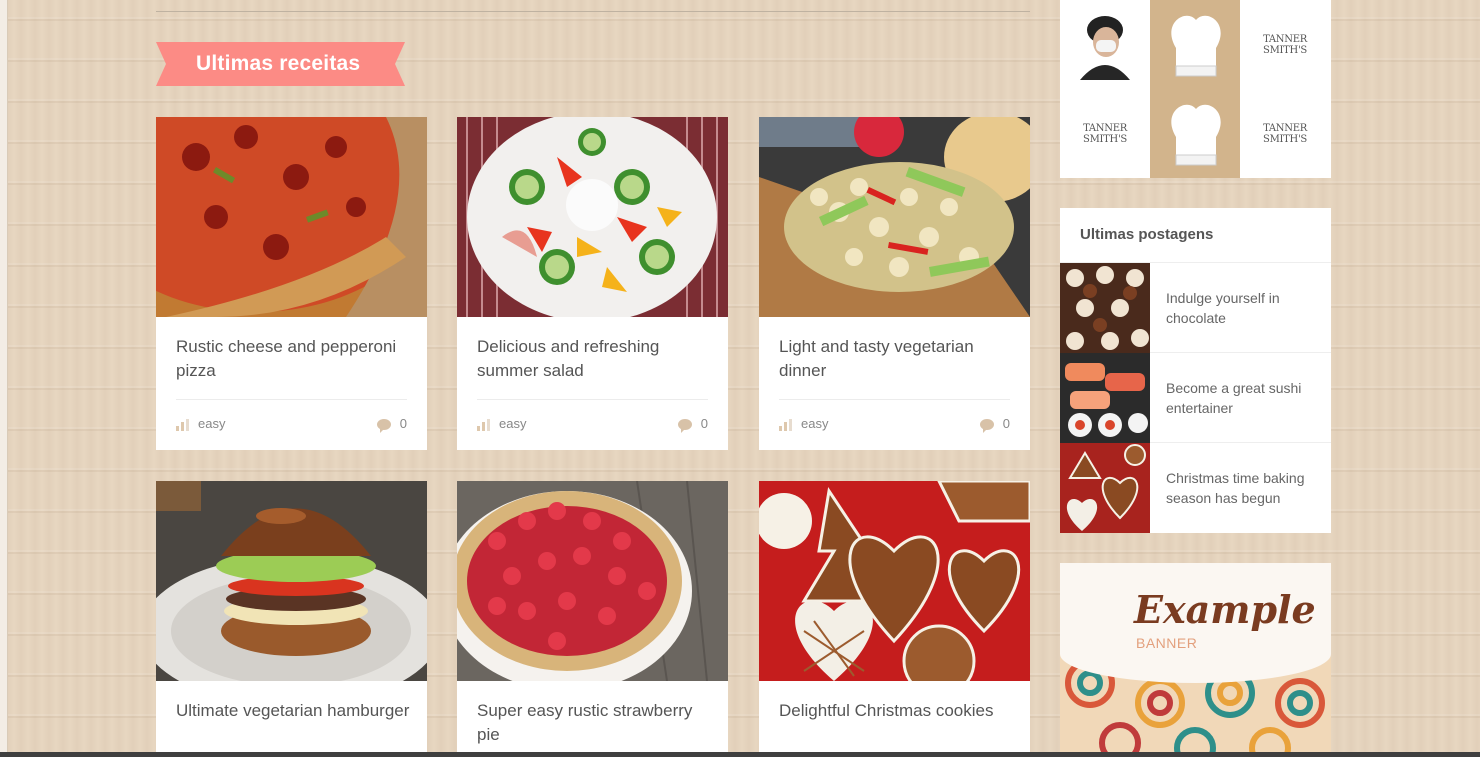 Image resolution: width=1480 pixels, height=757 pixels. Describe the element at coordinates (1225, 609) in the screenshot. I see `banner-title: Example` at that location.